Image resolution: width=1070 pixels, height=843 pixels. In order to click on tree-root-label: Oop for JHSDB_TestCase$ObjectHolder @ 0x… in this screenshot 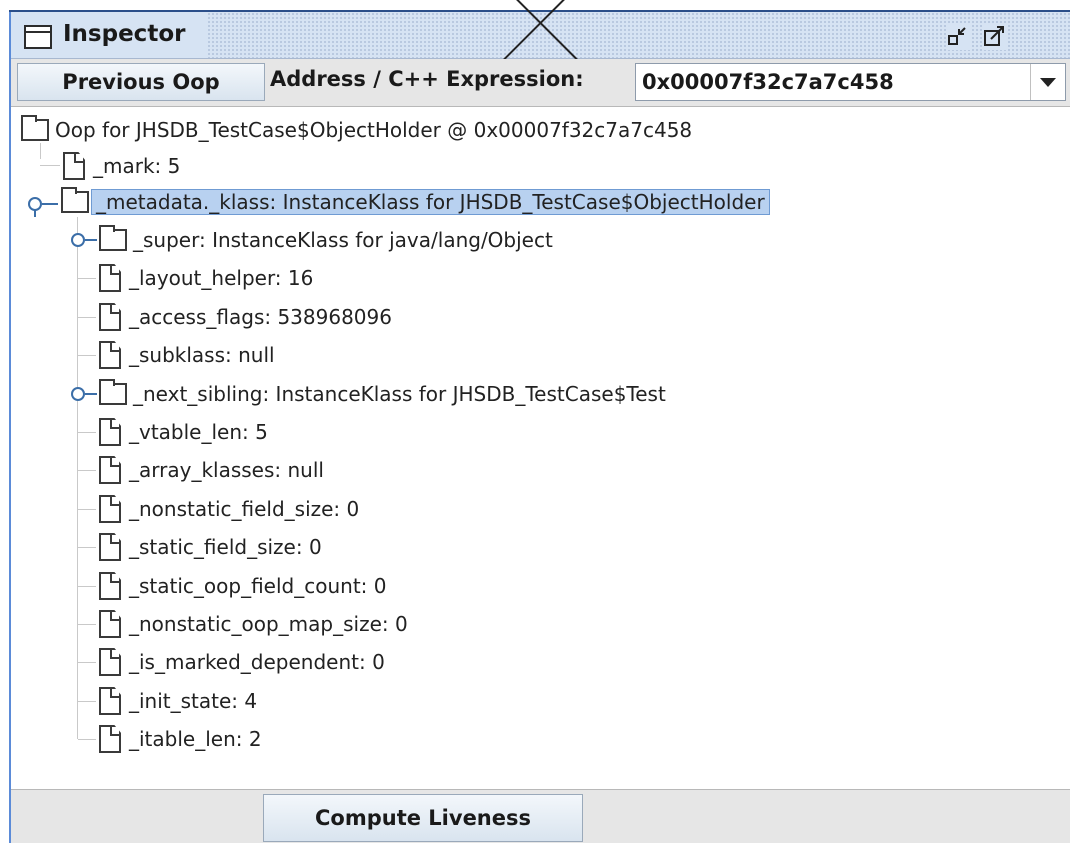, I will do `click(374, 130)`.